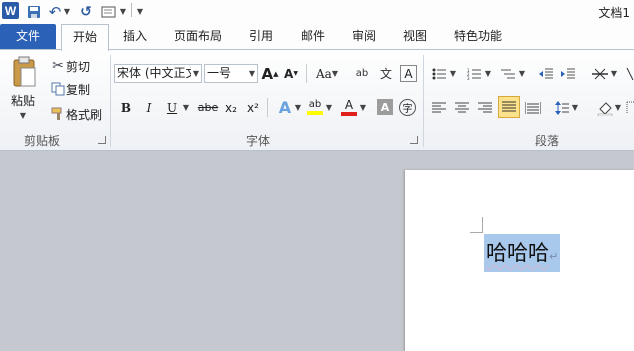 The width and height of the screenshot is (634, 351). I want to click on shading-icon, so click(605, 107).